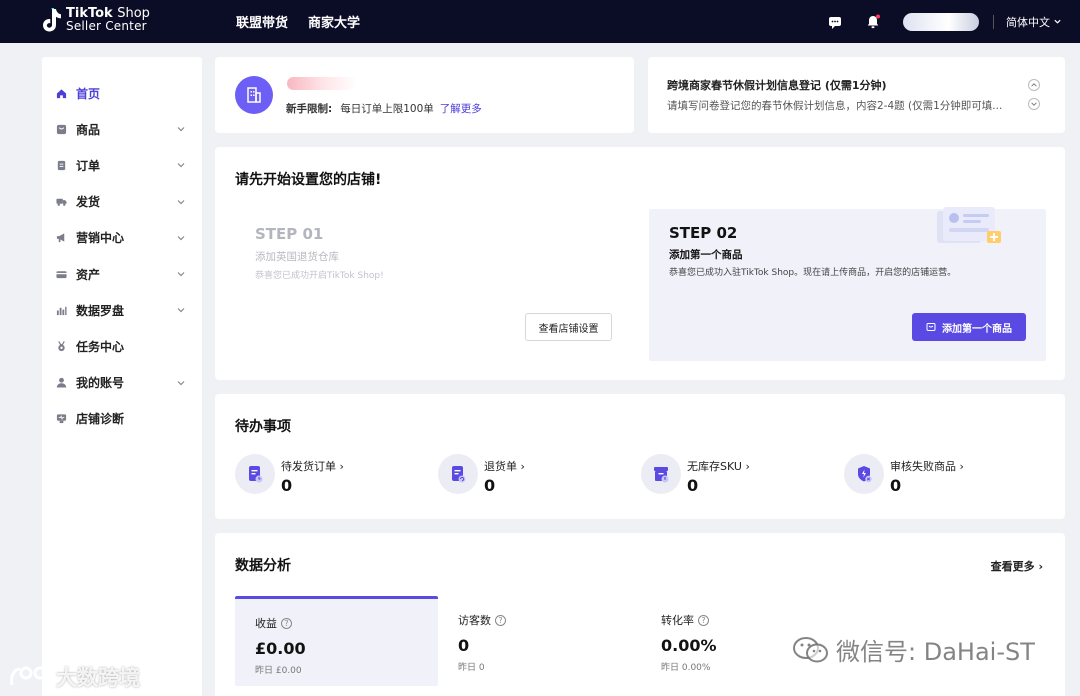  Describe the element at coordinates (931, 327) in the screenshot. I see `add-product-icon` at that location.